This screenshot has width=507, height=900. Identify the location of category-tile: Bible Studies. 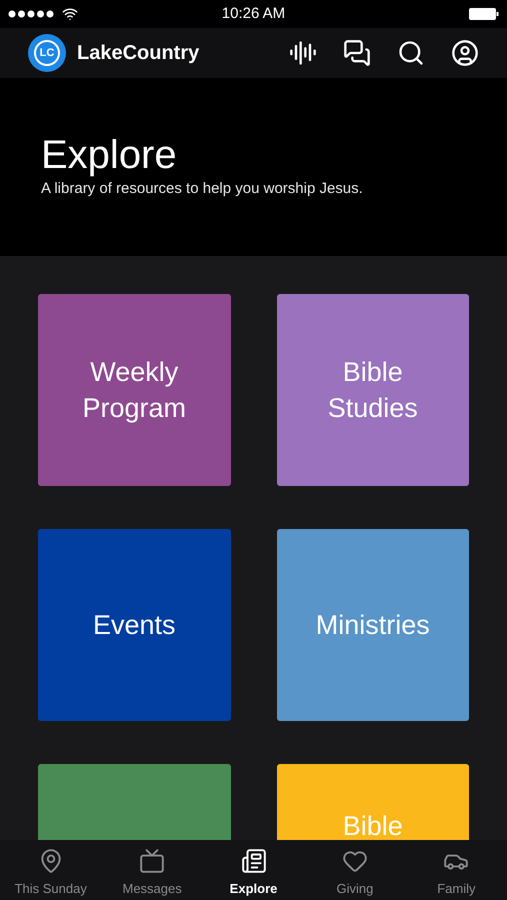
(372, 390).